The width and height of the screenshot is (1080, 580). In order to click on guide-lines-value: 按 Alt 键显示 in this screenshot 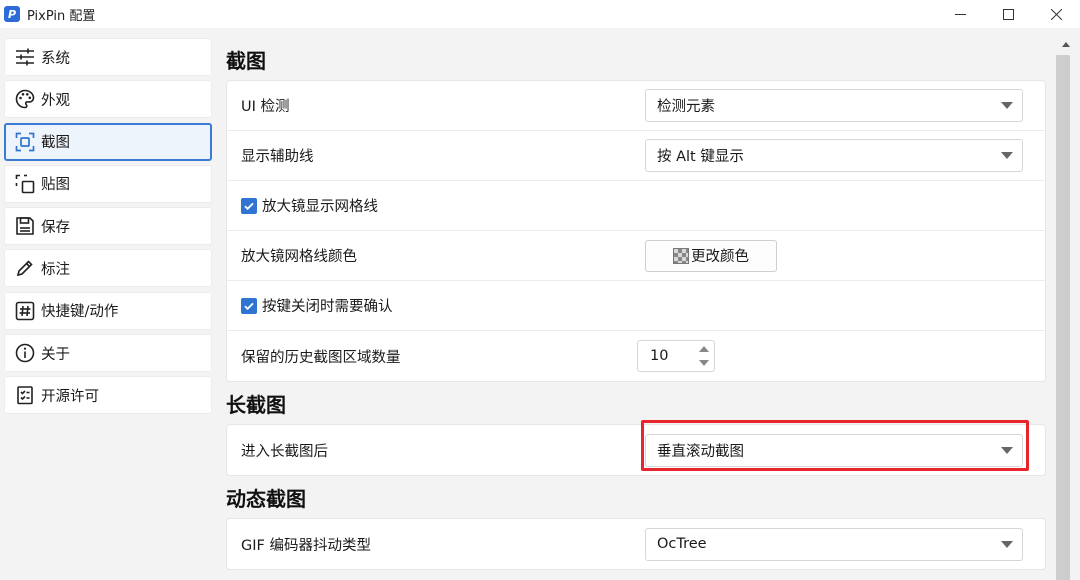, I will do `click(700, 157)`.